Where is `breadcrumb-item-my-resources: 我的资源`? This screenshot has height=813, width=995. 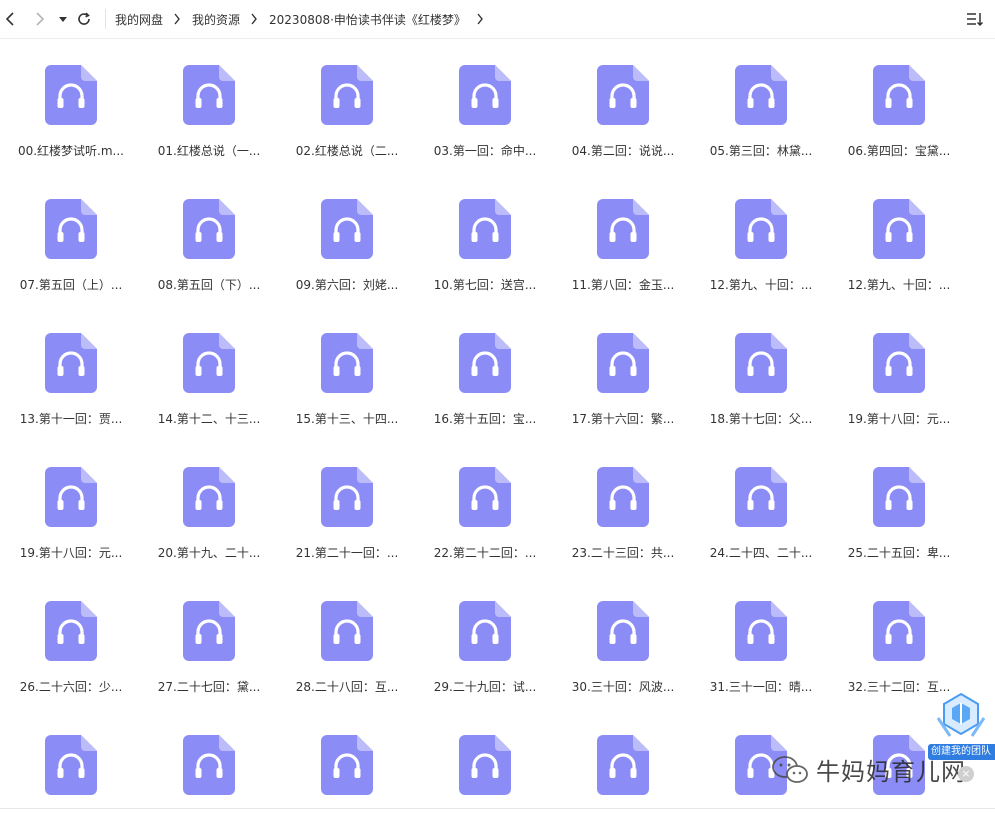 breadcrumb-item-my-resources: 我的资源 is located at coordinates (216, 19).